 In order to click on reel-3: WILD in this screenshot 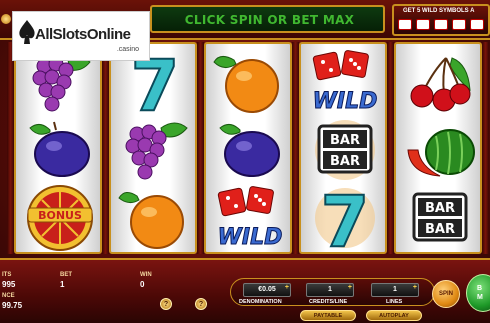, I will do `click(248, 148)`.